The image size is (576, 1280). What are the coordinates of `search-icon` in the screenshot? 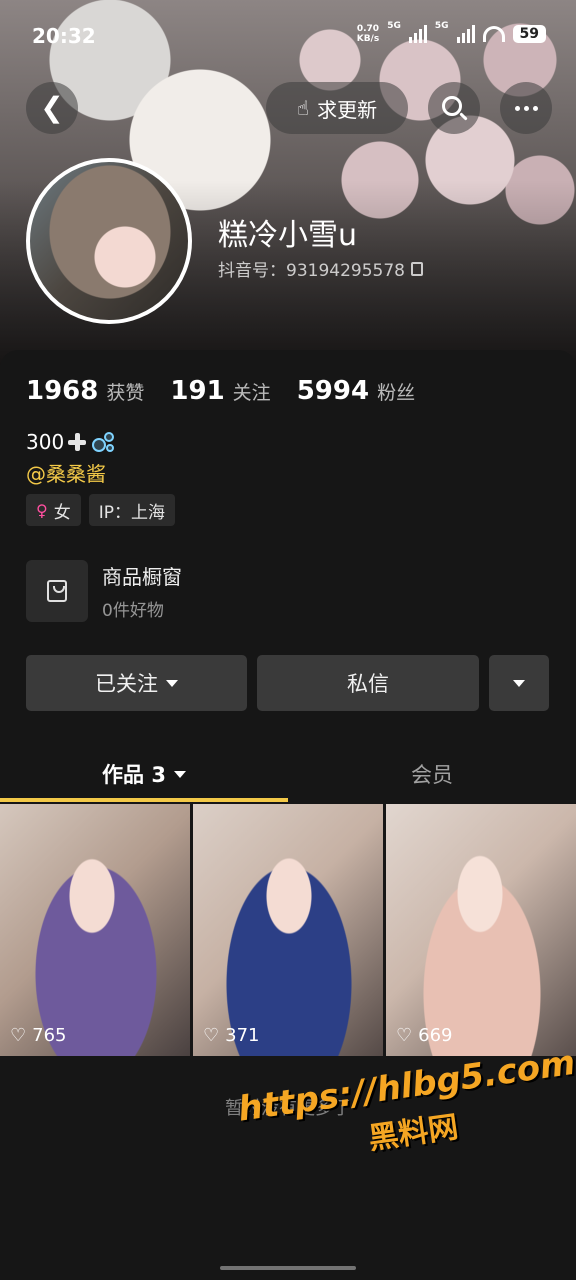 It's located at (452, 106).